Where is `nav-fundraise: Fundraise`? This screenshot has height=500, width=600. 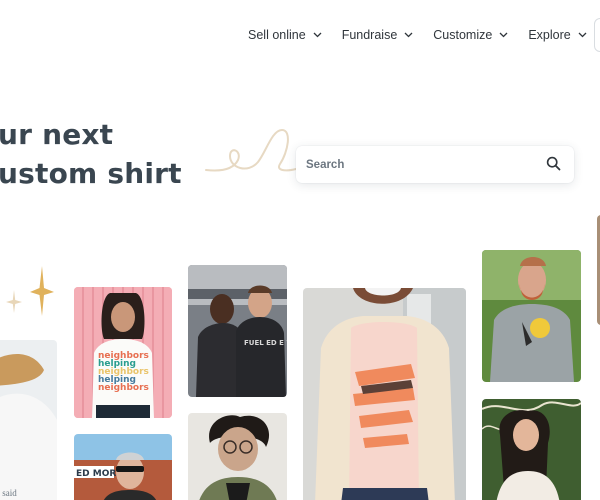 nav-fundraise: Fundraise is located at coordinates (378, 35).